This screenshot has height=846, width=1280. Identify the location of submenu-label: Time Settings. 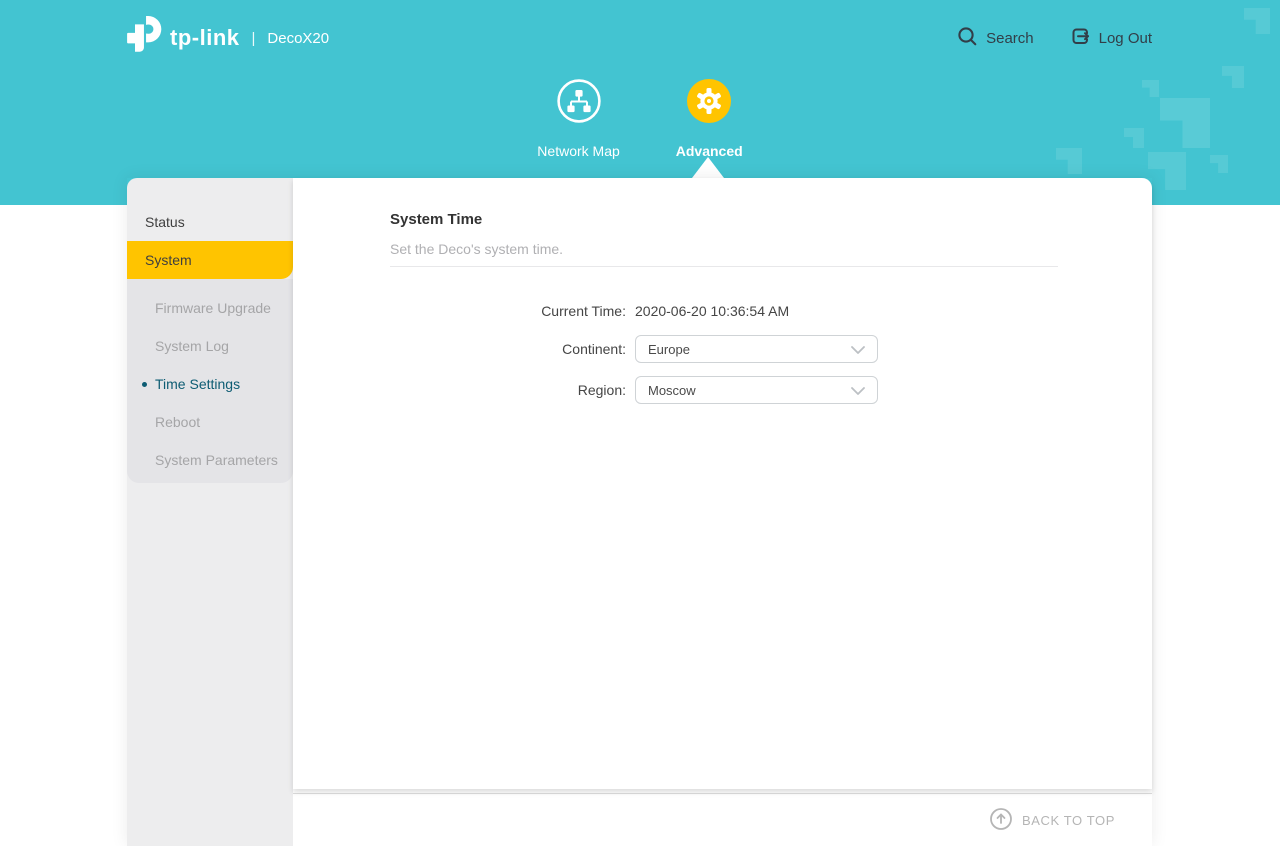
(198, 384).